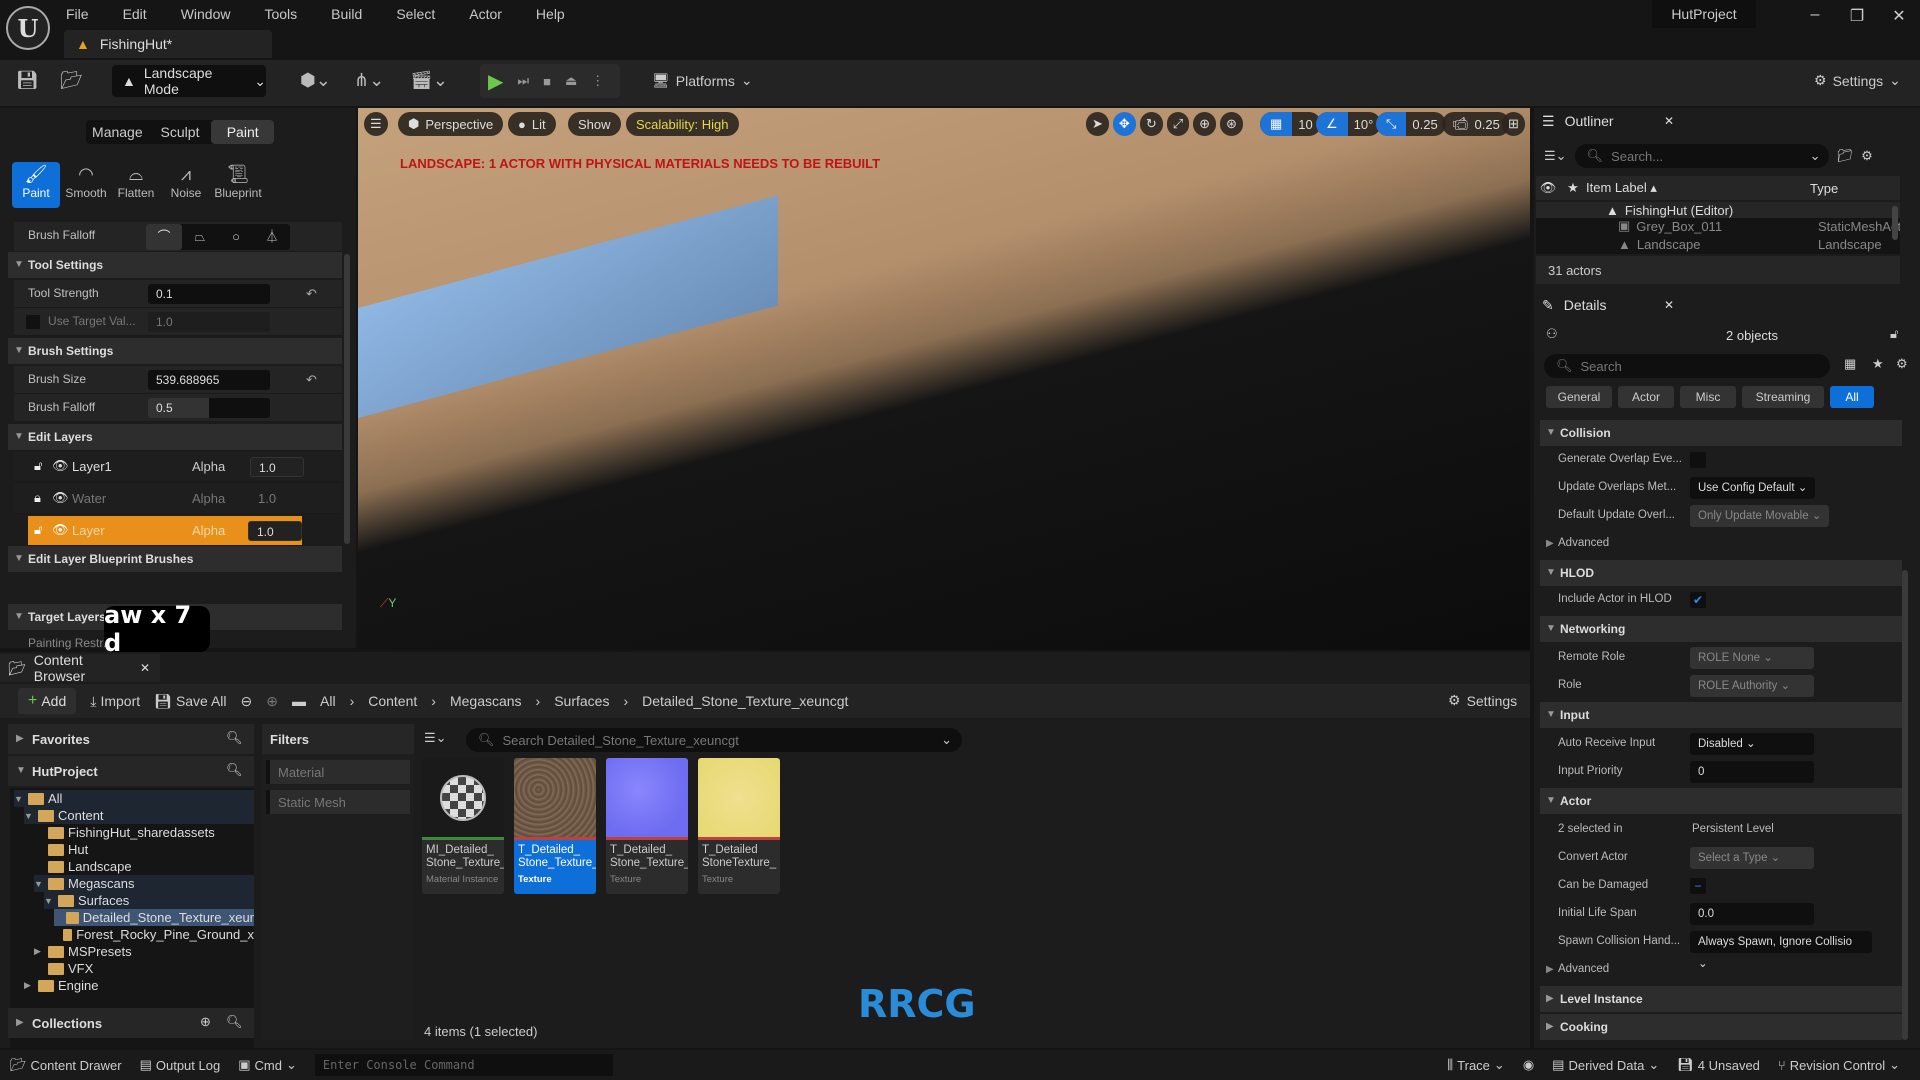 The height and width of the screenshot is (1080, 1920). I want to click on cinematics-icon: 🎬︎⌄, so click(429, 80).